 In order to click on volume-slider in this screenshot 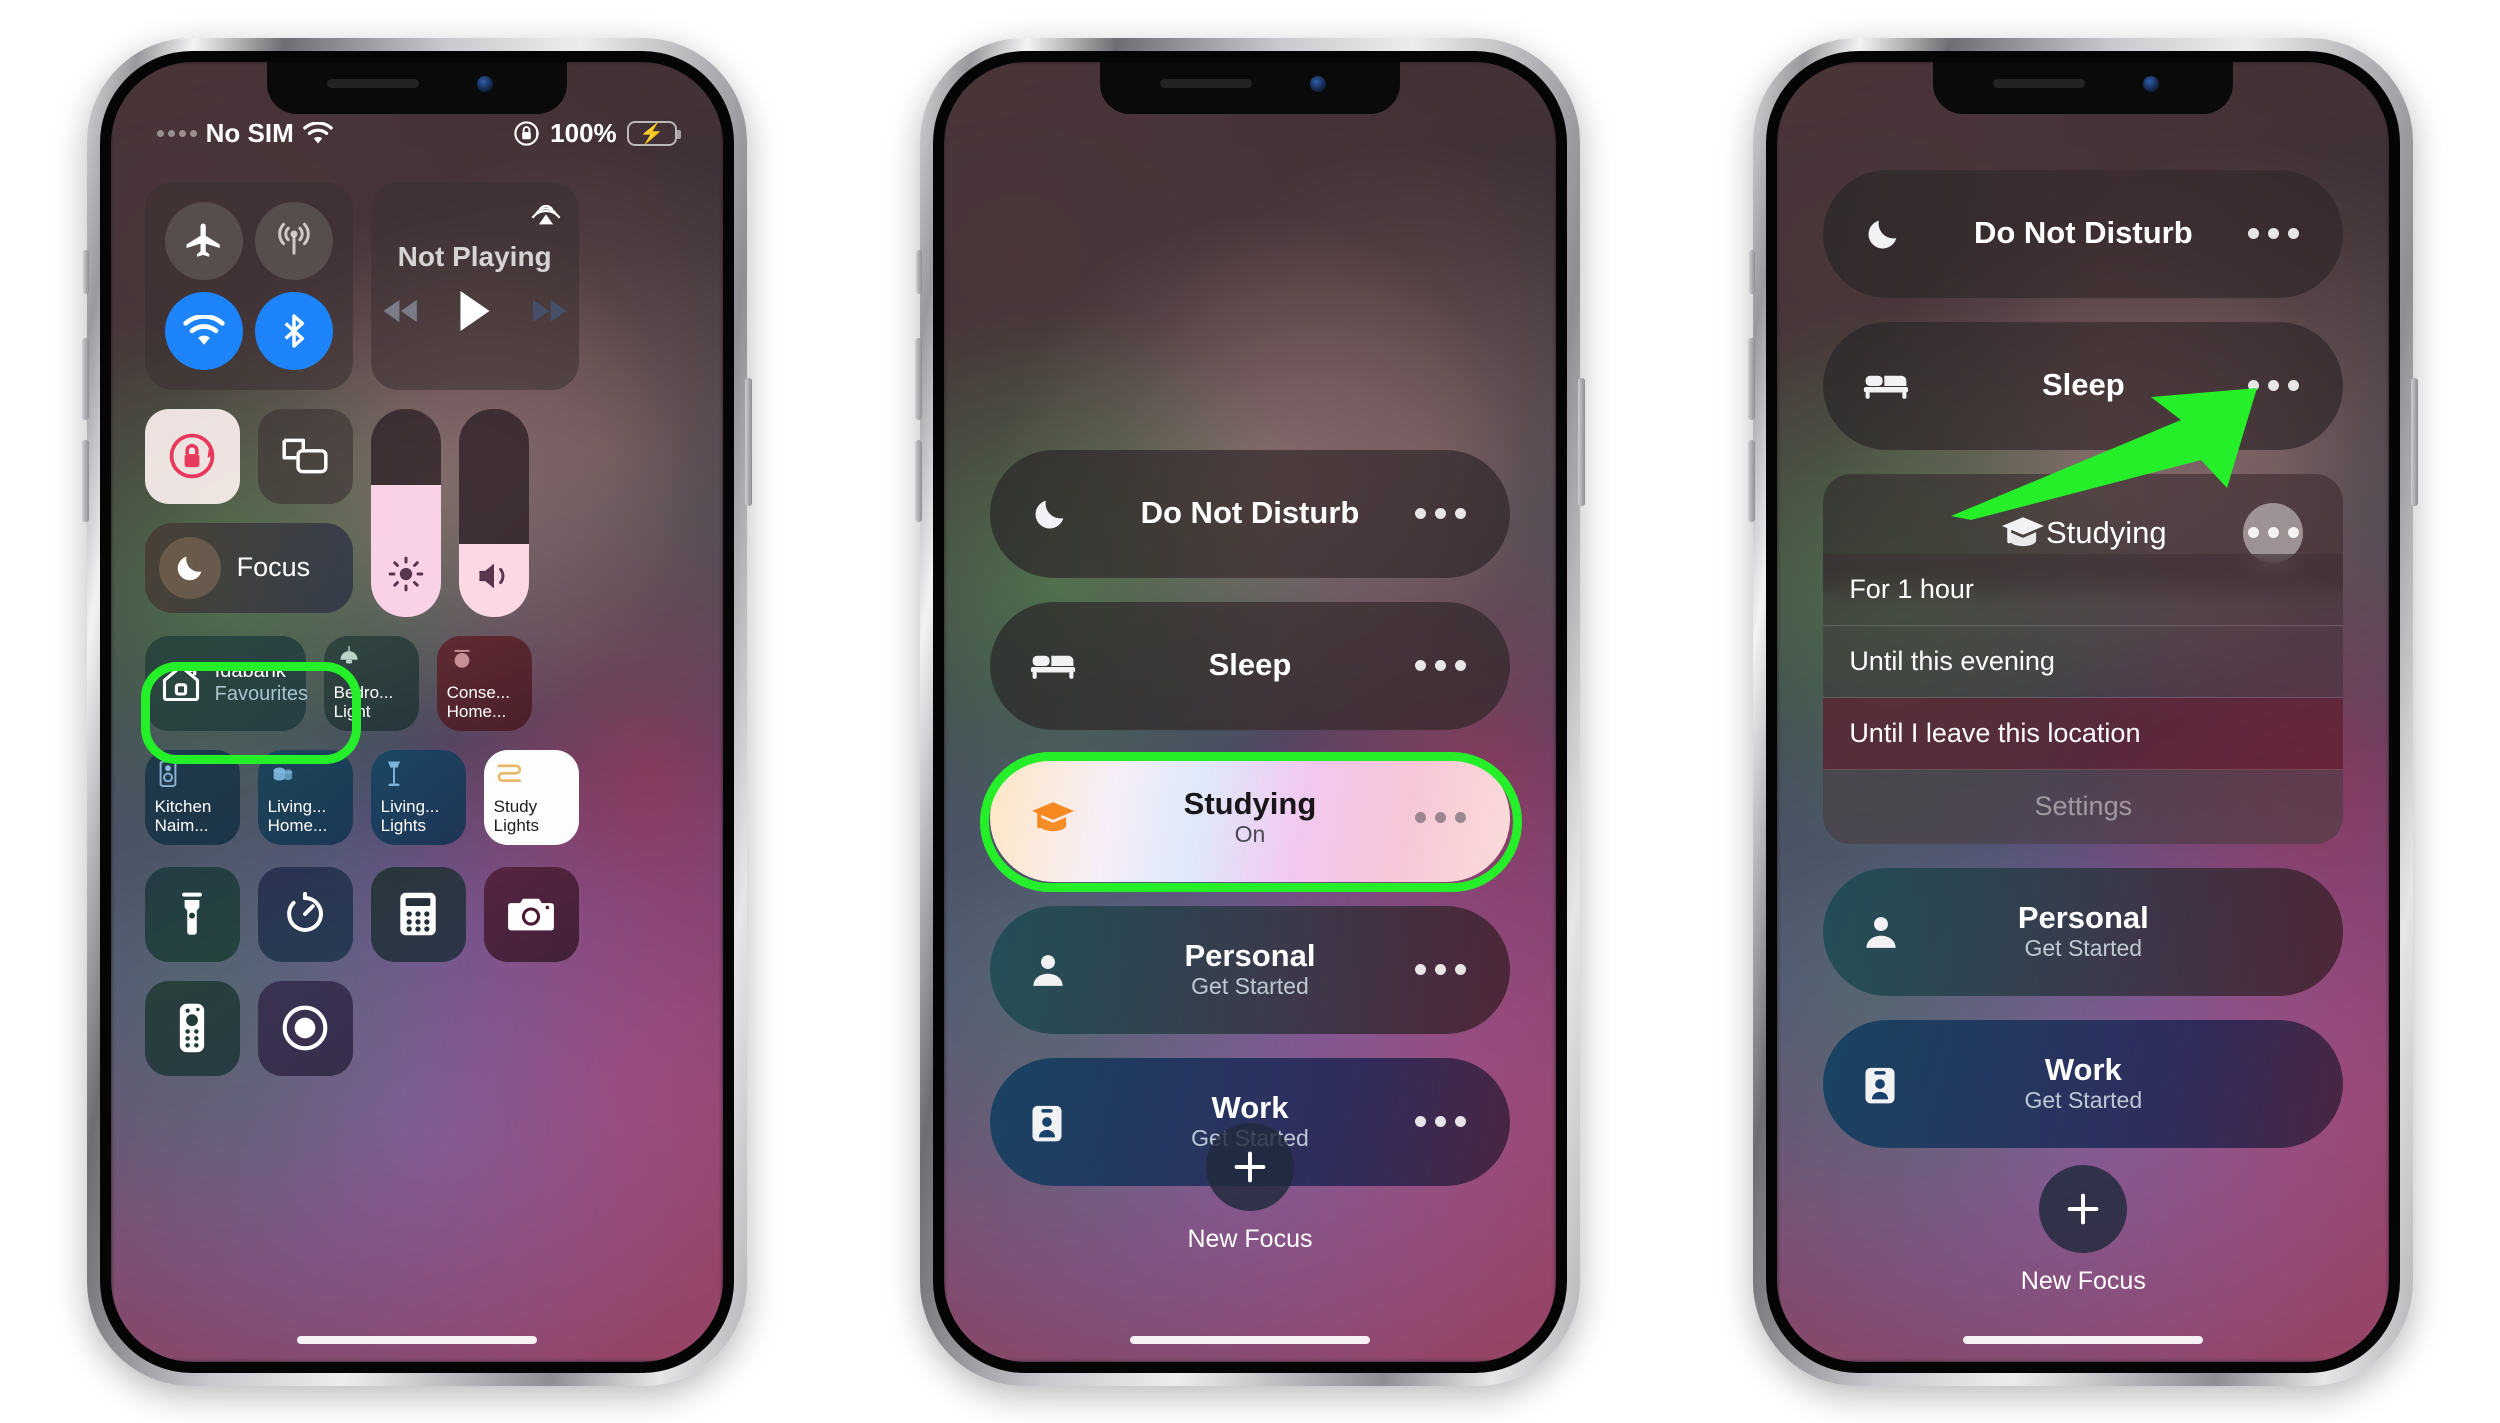, I will do `click(493, 512)`.